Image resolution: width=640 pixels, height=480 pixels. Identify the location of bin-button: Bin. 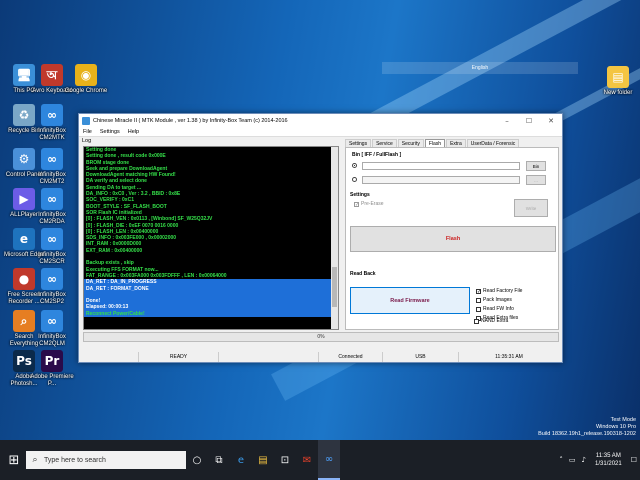
(536, 166).